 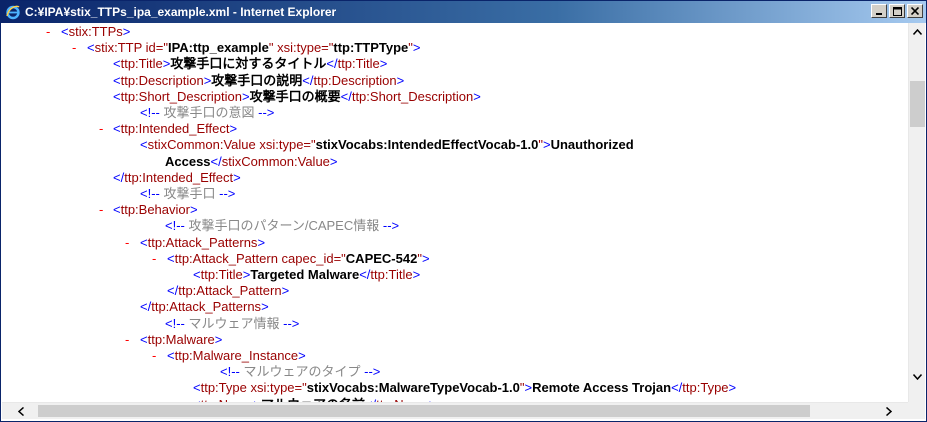 I want to click on chevron-down-icon, so click(x=917, y=376).